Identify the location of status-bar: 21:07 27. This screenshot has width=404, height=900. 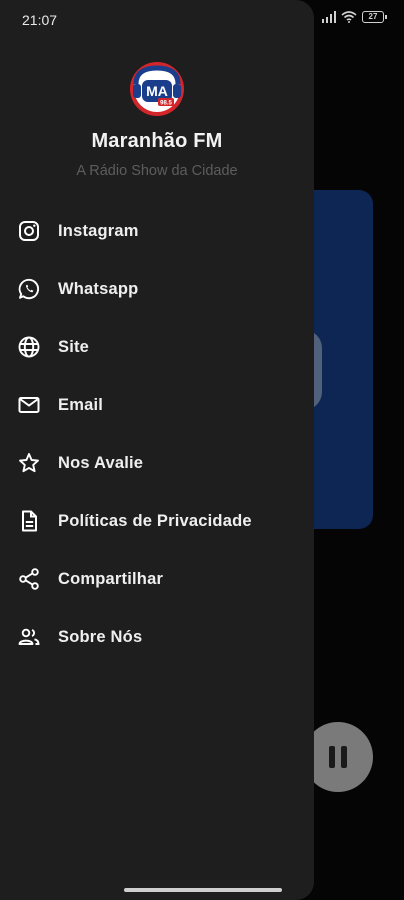
(202, 20).